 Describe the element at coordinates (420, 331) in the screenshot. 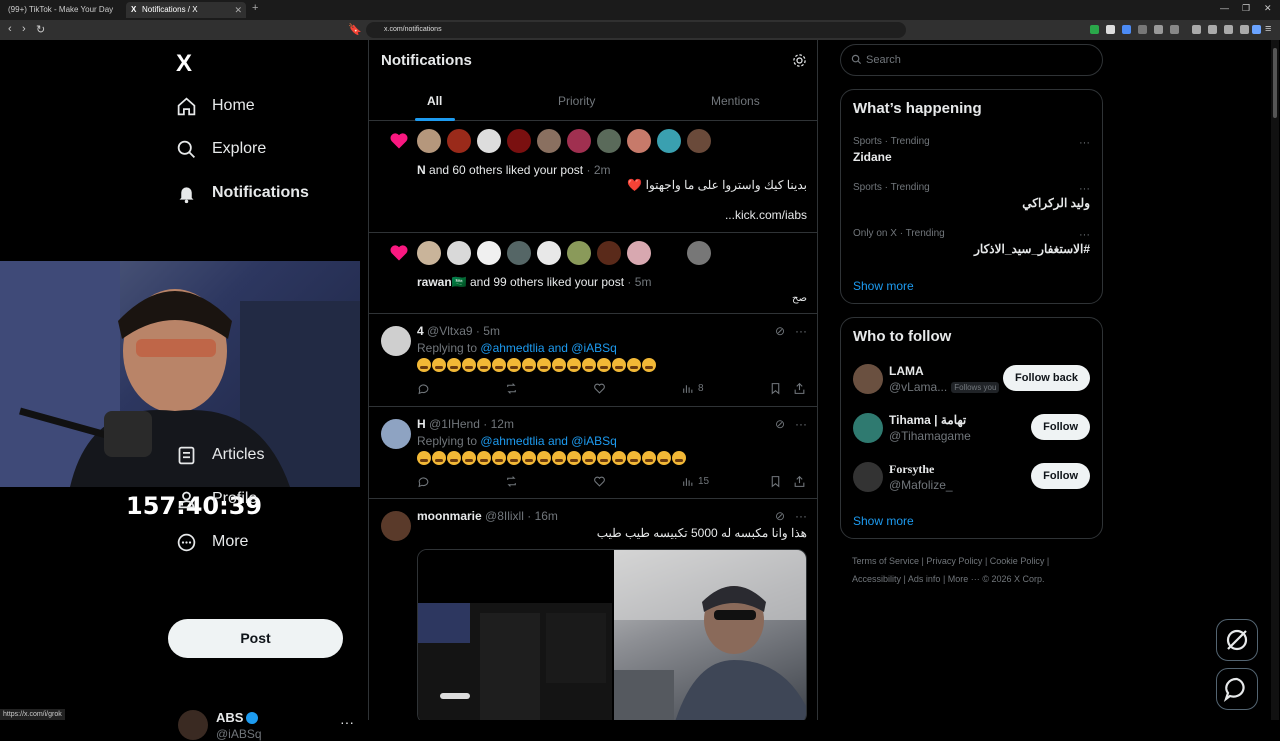

I see `author-name: 4` at that location.